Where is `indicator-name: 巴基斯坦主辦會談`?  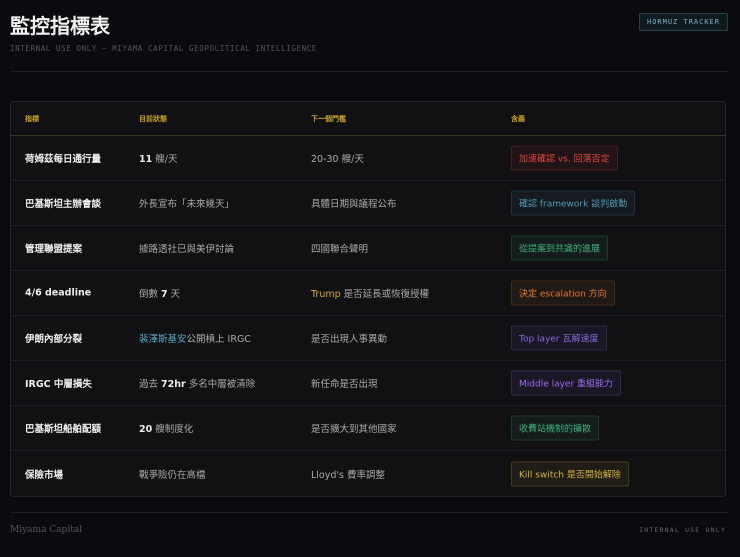 indicator-name: 巴基斯坦主辦會談 is located at coordinates (63, 204).